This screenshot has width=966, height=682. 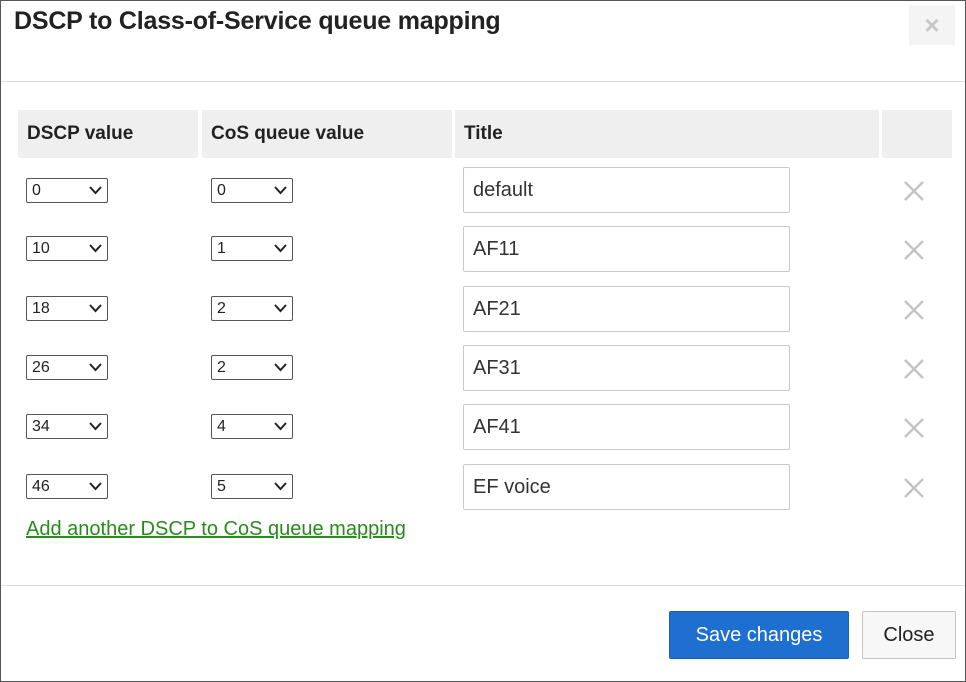 I want to click on cos-queue-selected: 0, so click(x=221, y=190).